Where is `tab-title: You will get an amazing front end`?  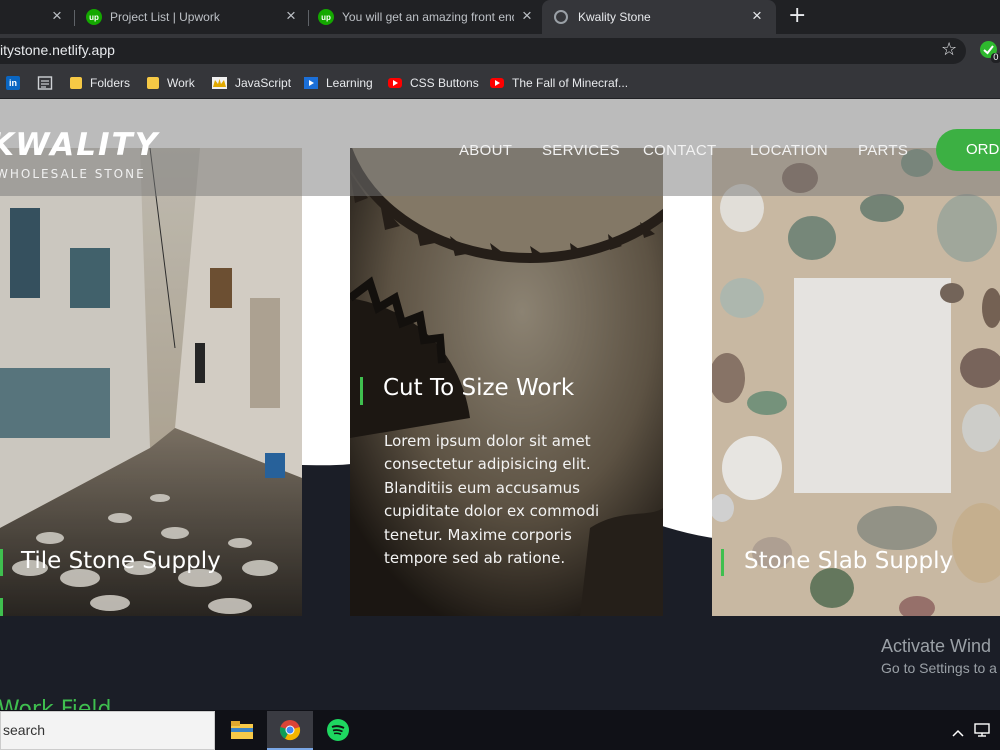
tab-title: You will get an amazing front end is located at coordinates (428, 17).